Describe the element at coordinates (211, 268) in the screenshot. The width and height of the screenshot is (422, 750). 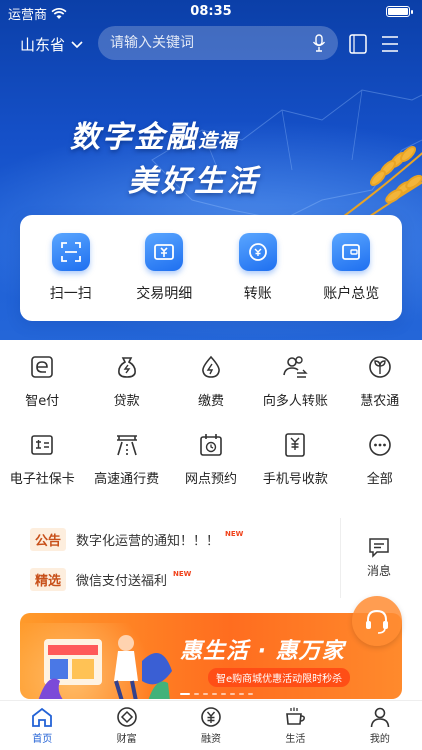
I see `quick-actions-card: 扫一扫 交易明细 转账 账户总览` at that location.